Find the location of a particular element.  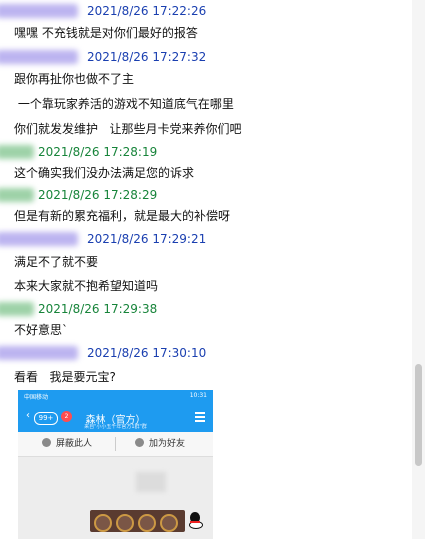

message-line: 不好意思` is located at coordinates (41, 330).